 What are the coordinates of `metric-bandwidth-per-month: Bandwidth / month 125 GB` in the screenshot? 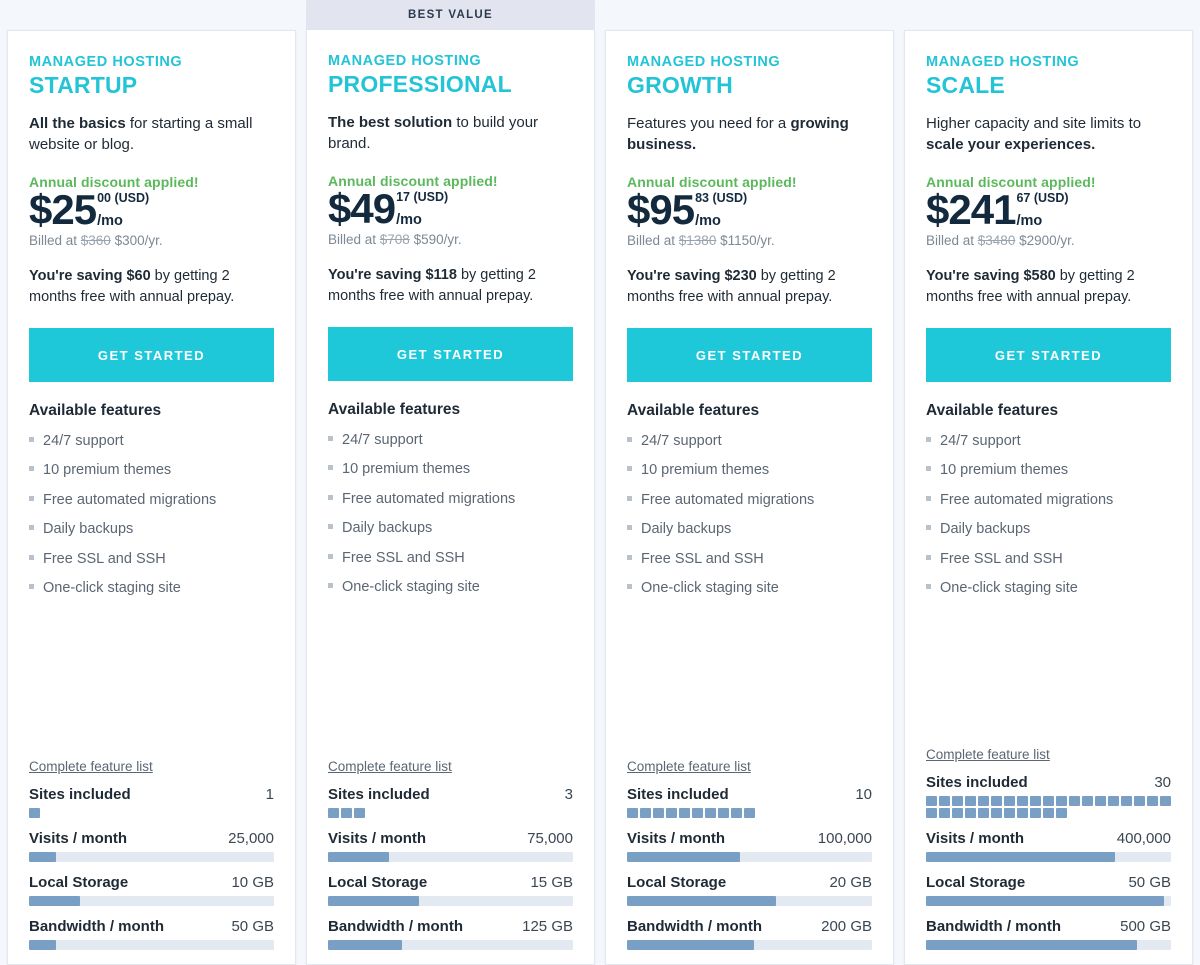 It's located at (450, 934).